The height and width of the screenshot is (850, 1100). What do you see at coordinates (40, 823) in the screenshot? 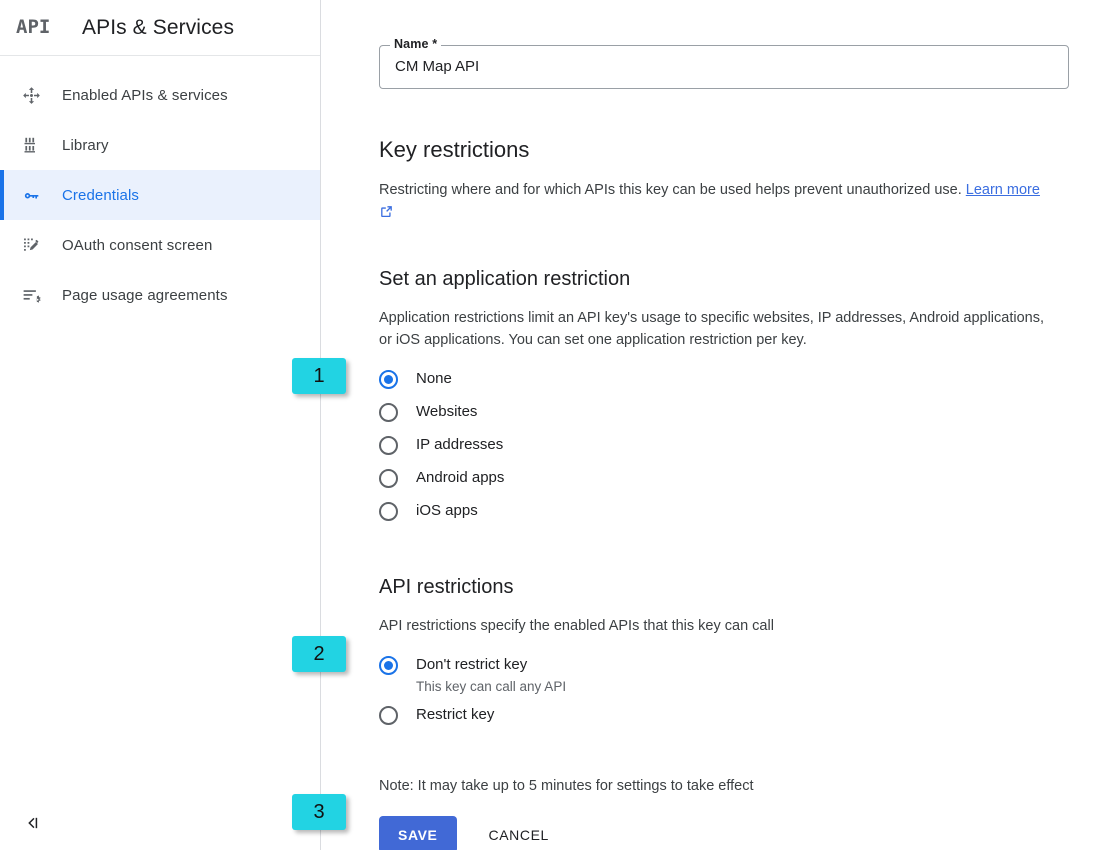
I see `collapse-sidebar-icon` at bounding box center [40, 823].